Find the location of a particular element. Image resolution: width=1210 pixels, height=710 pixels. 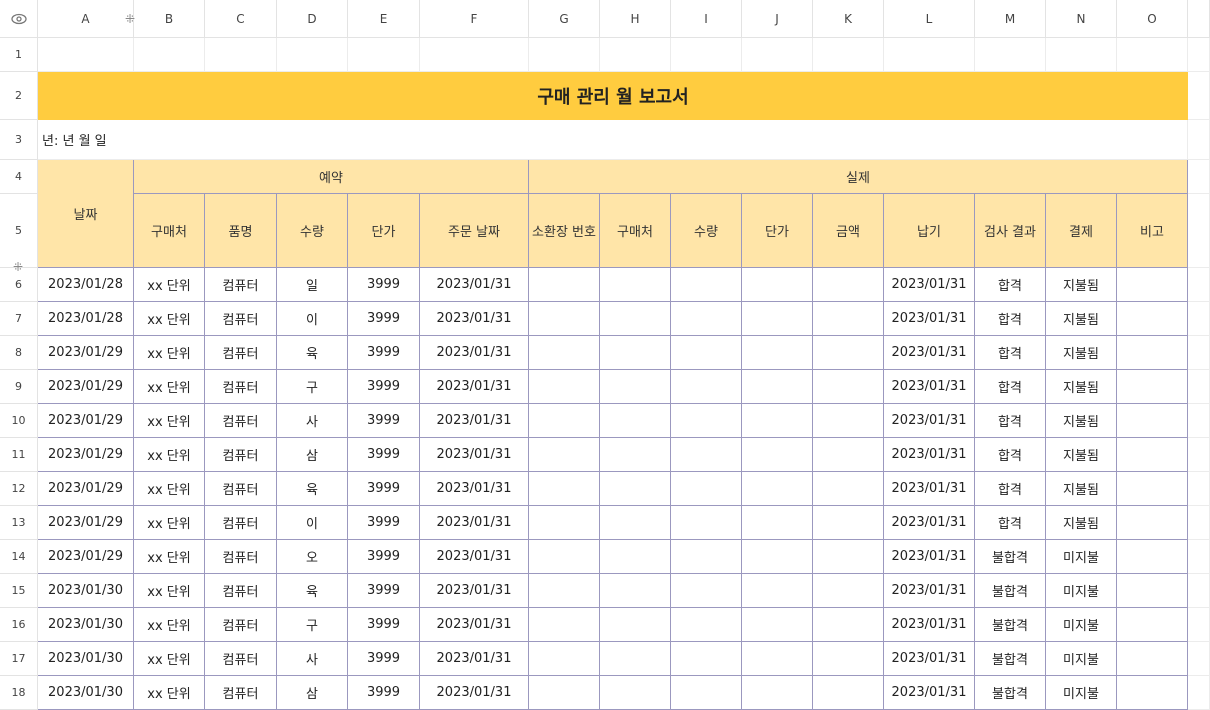

header-plan-col: 품명 is located at coordinates (241, 231).